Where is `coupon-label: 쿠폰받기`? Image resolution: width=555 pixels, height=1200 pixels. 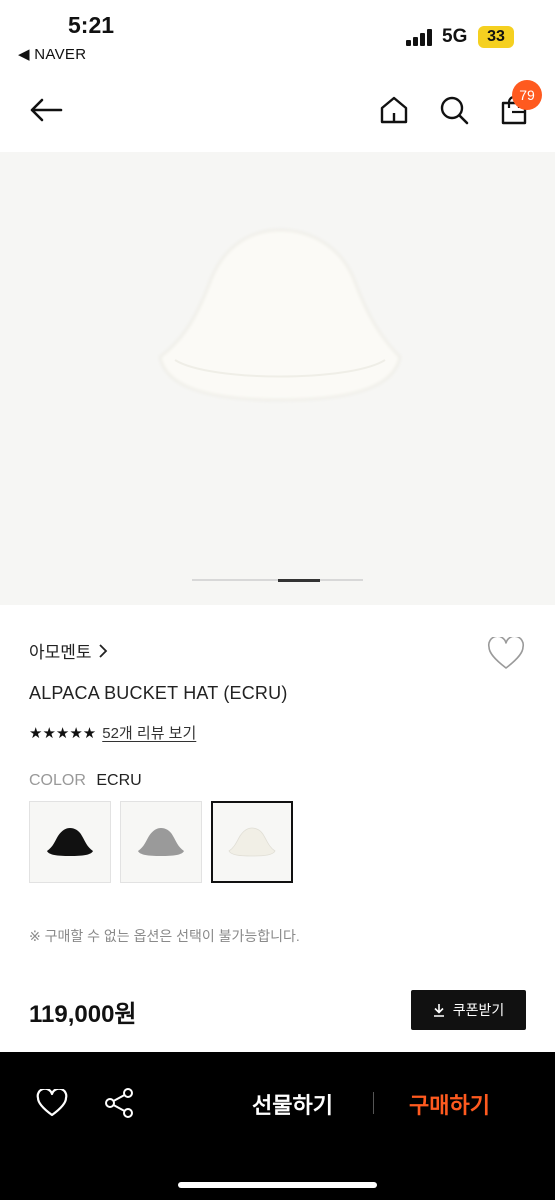 coupon-label: 쿠폰받기 is located at coordinates (478, 1010).